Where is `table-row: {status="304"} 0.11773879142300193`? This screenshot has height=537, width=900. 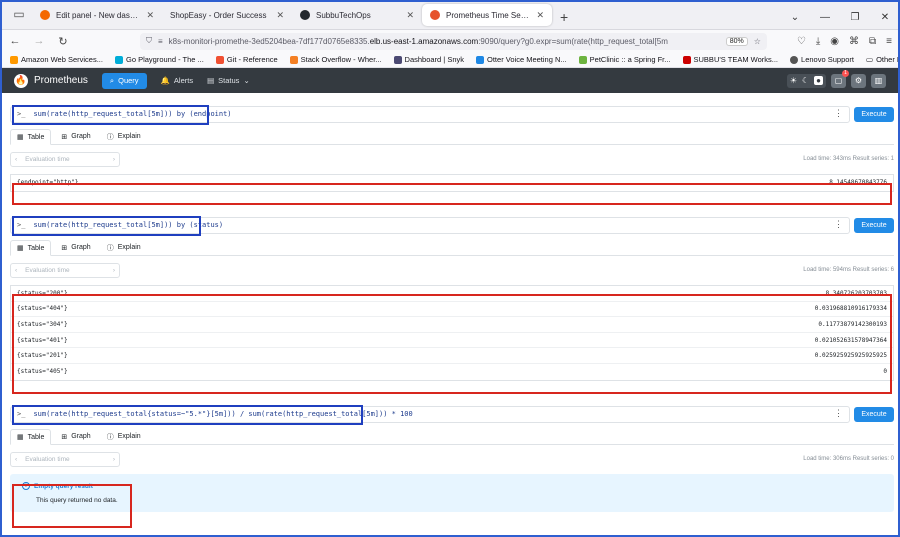 table-row: {status="304"} 0.11773879142300193 is located at coordinates (452, 325).